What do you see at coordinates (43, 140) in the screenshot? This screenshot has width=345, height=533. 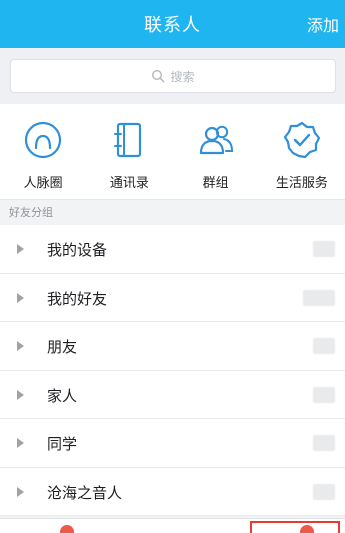 I see `person-circle-icon` at bounding box center [43, 140].